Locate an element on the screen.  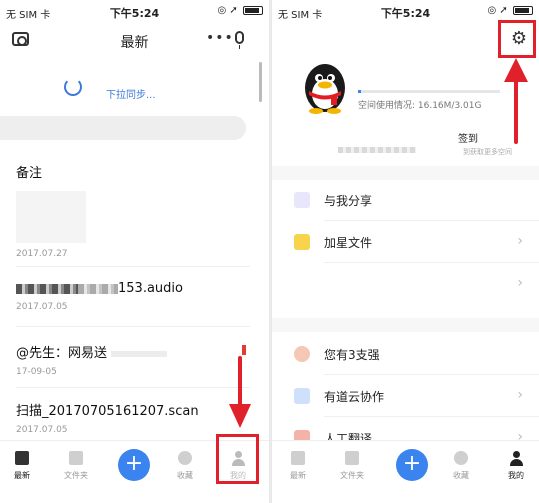
menu-item-starred-files: 加星文件 › is located at coordinates (405, 242).